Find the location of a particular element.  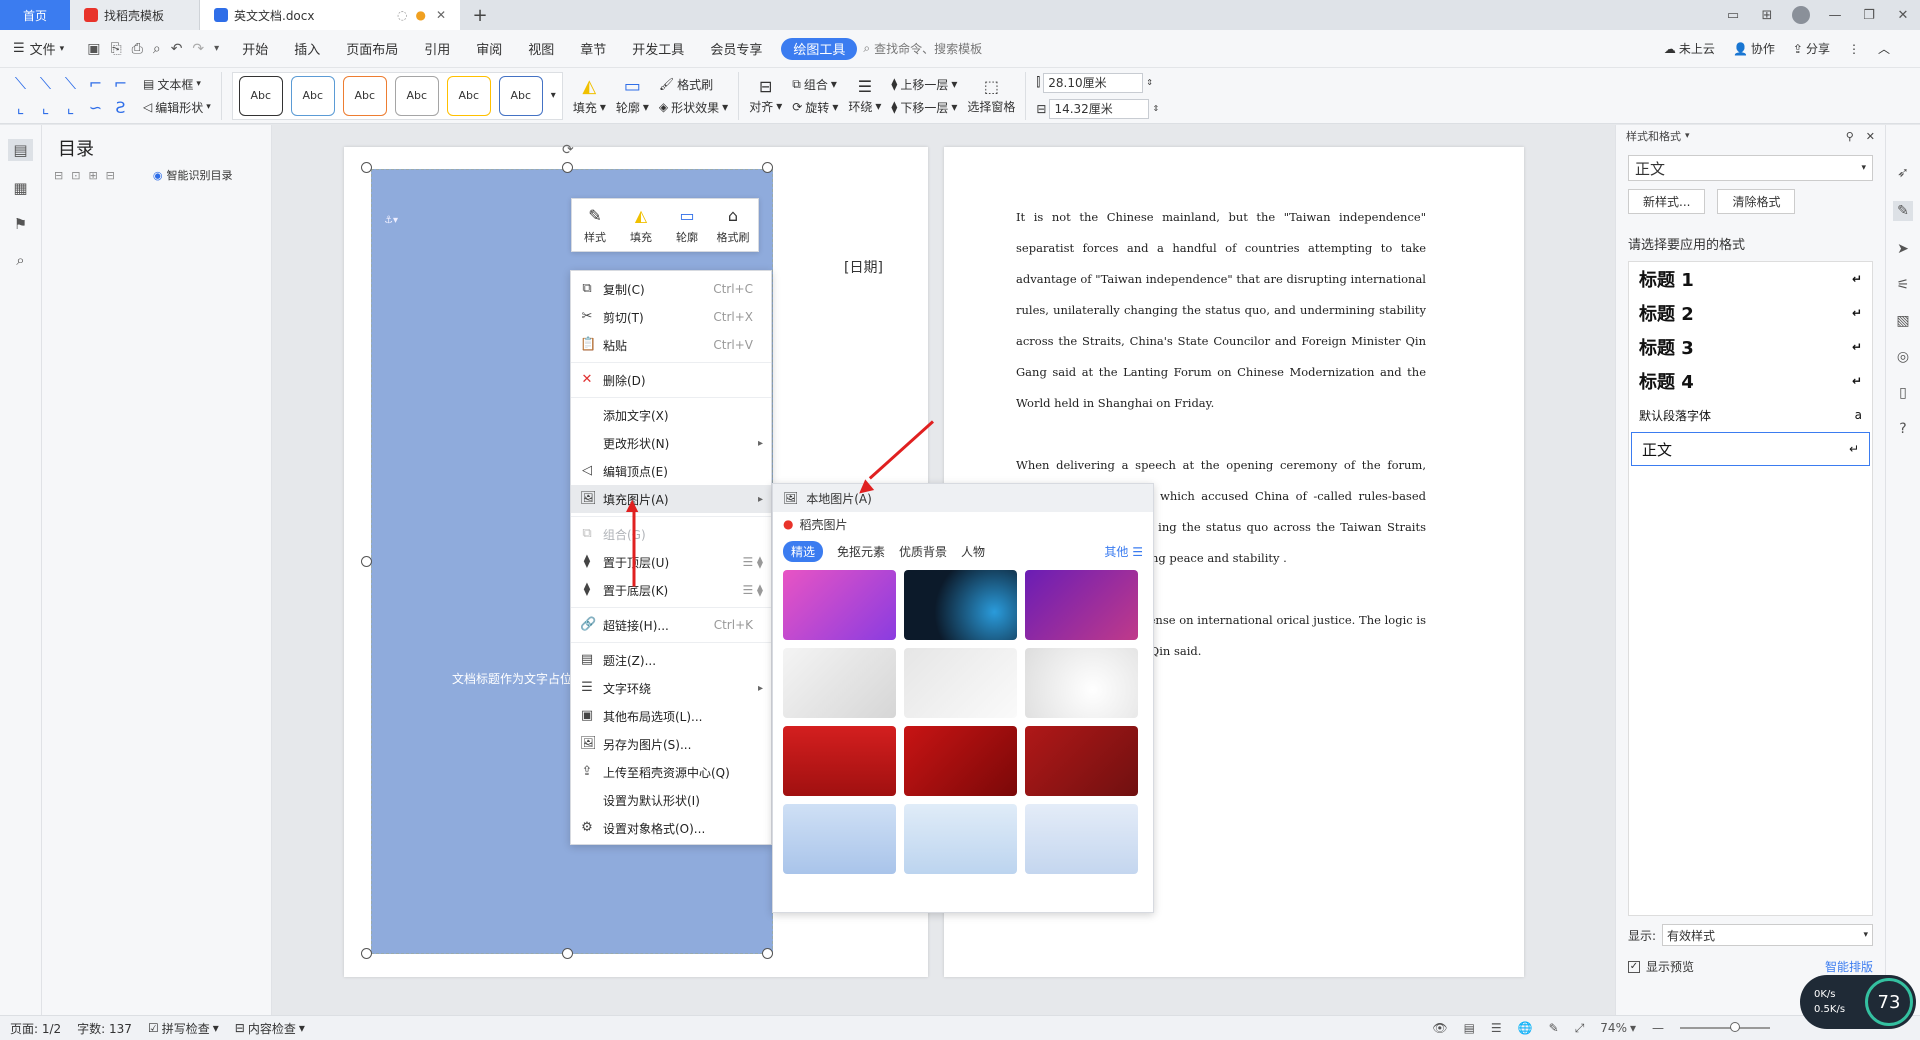

gallery-more-icon: ▾ is located at coordinates (553, 95).